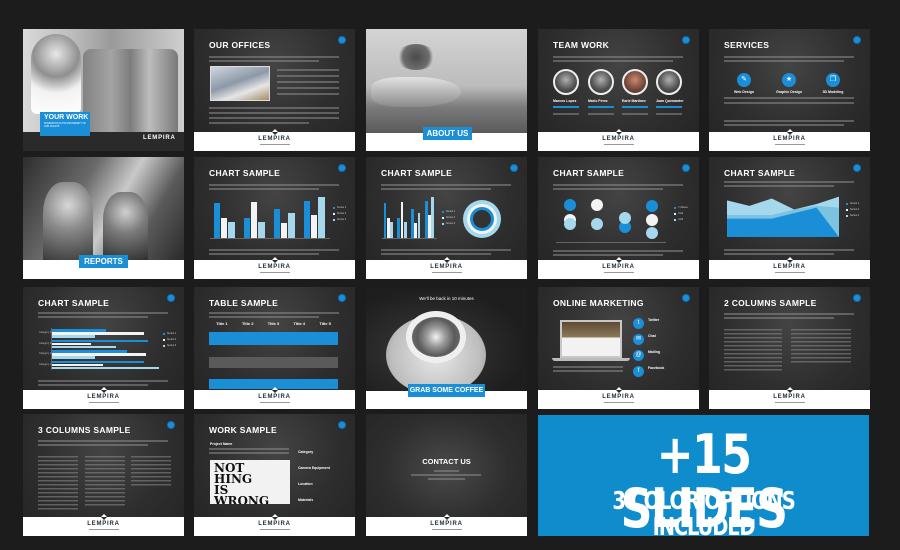 Image resolution: width=900 pixels, height=550 pixels. Describe the element at coordinates (611, 220) in the screenshot. I see `bubble-chart` at that location.